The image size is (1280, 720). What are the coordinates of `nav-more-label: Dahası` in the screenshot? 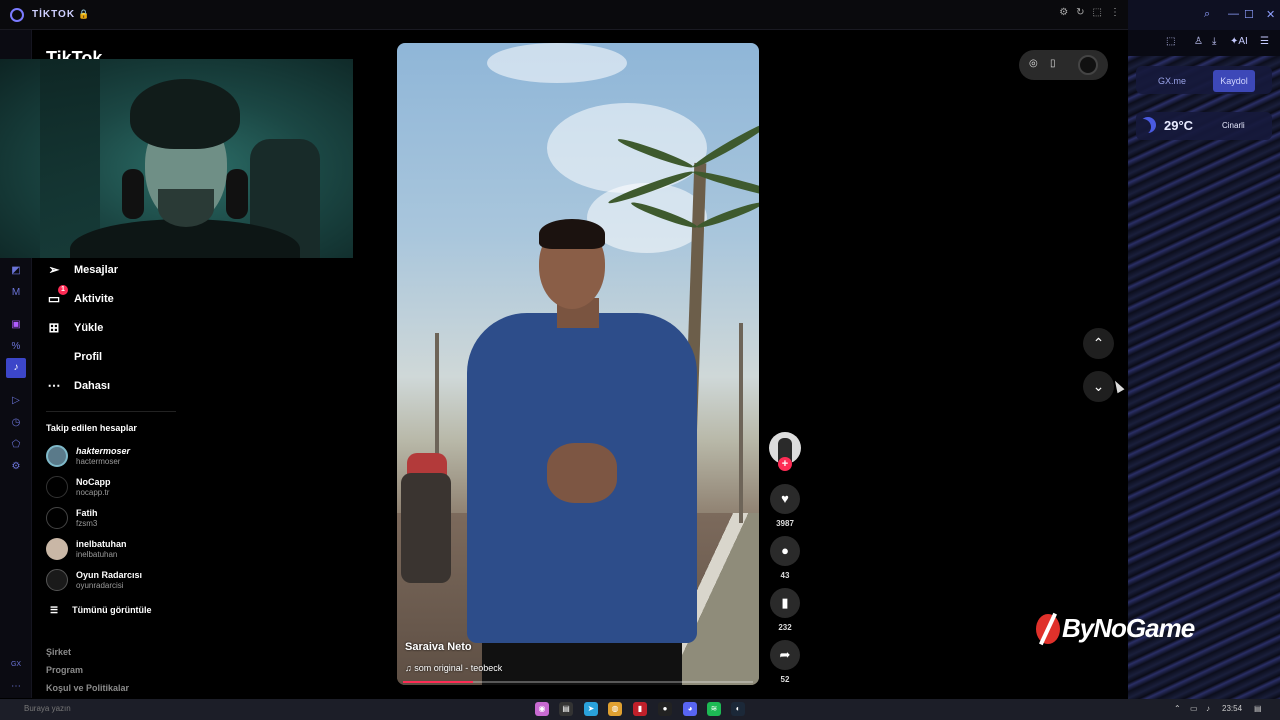 It's located at (92, 386).